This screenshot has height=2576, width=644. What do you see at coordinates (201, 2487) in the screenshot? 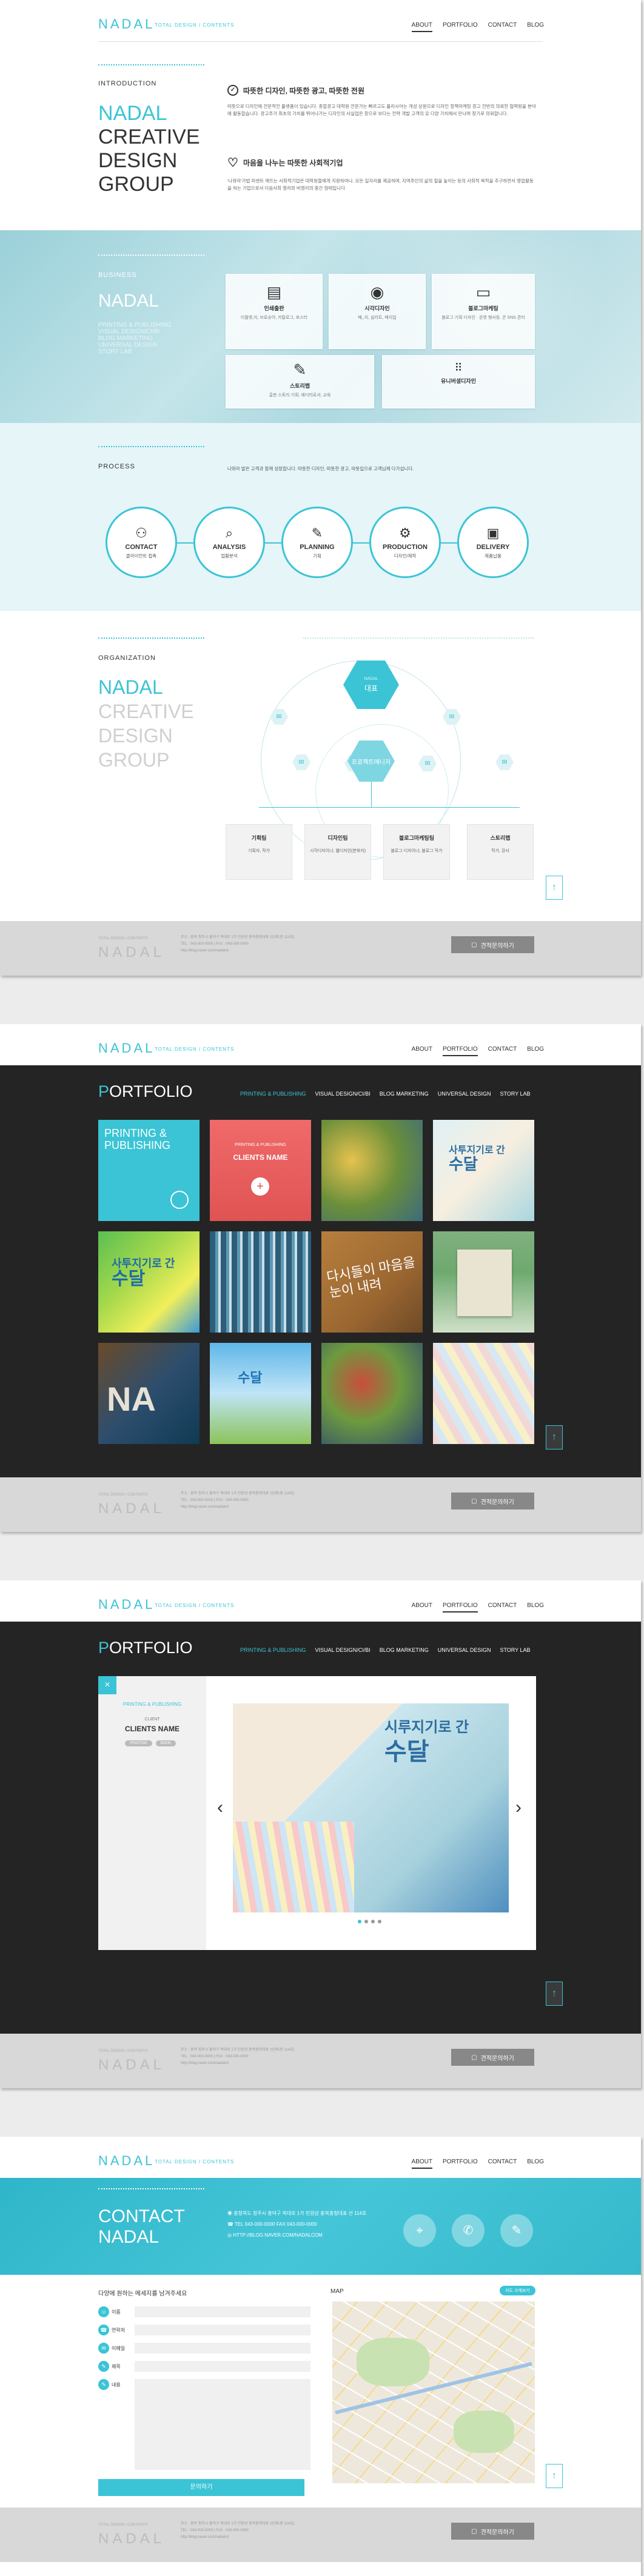
I see `submit-button: 문의하기` at bounding box center [201, 2487].